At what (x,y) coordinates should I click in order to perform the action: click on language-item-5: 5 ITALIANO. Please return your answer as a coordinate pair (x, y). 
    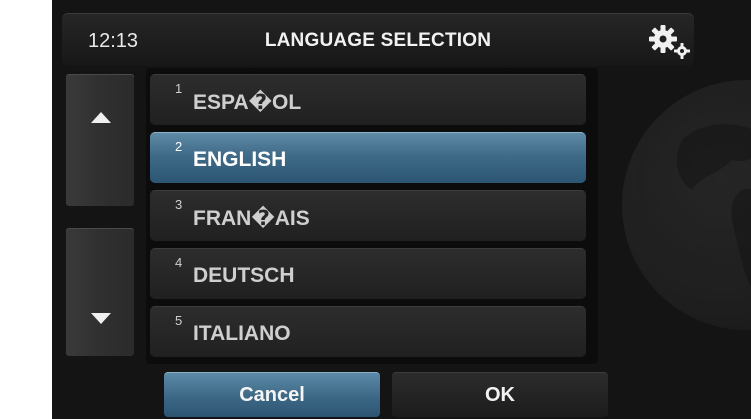
    Looking at the image, I should click on (368, 331).